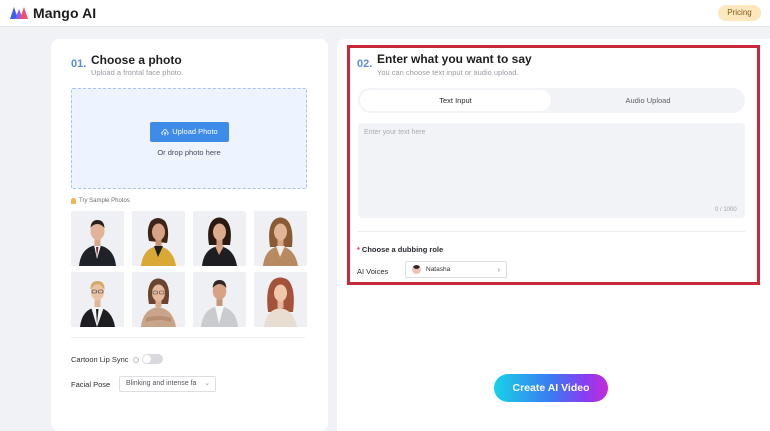 Image resolution: width=770 pixels, height=431 pixels. What do you see at coordinates (385, 13) in the screenshot?
I see `top-header: Mango AI Pricing` at bounding box center [385, 13].